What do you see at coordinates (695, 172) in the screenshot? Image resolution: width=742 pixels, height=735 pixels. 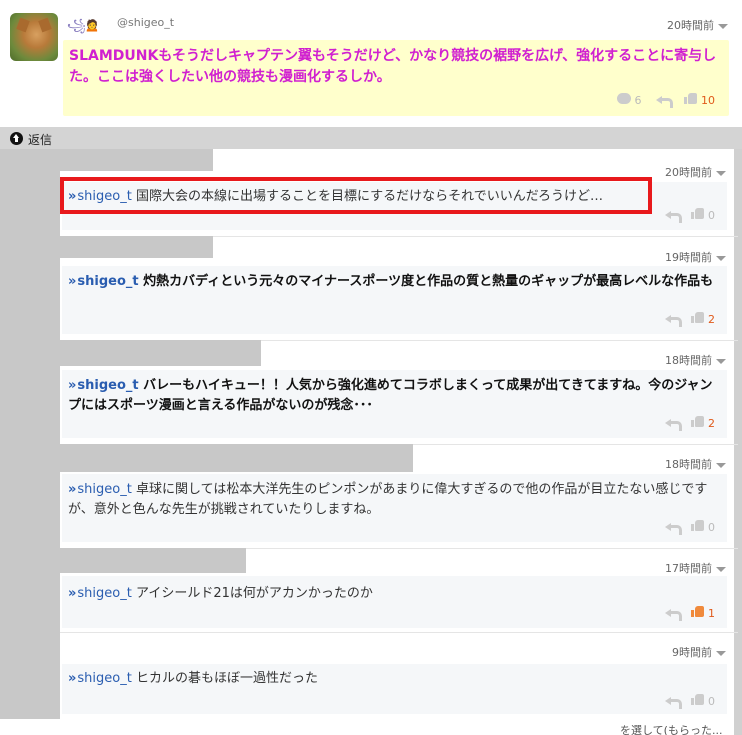 I see `reply-time: 20時間前` at bounding box center [695, 172].